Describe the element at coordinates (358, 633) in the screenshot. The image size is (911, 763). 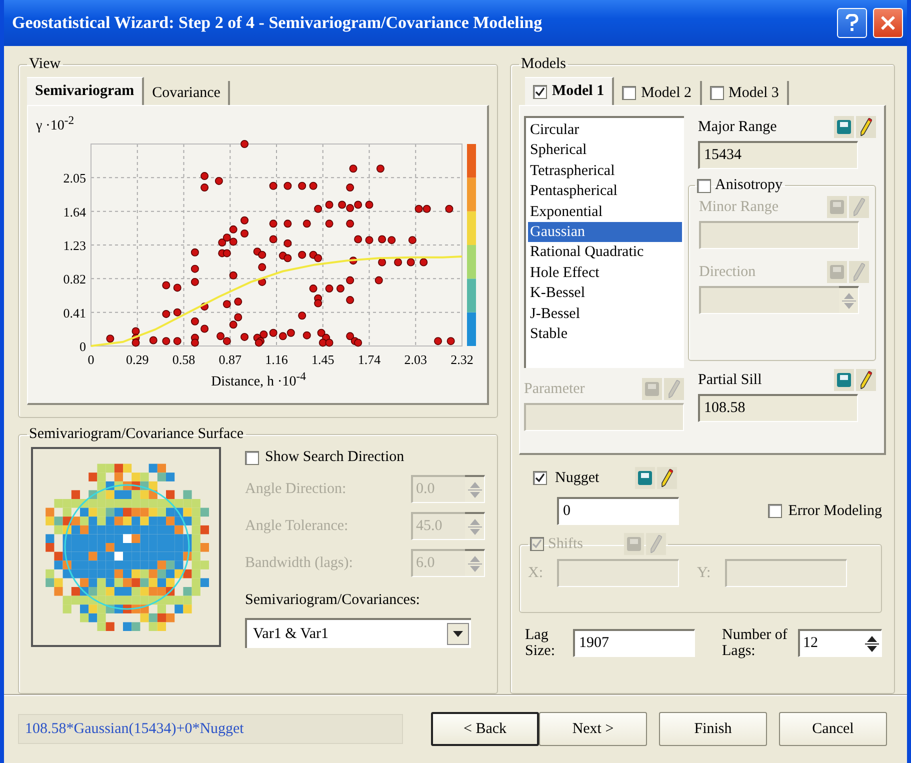
I see `covariance-dropdown: Var1 & Var1` at that location.